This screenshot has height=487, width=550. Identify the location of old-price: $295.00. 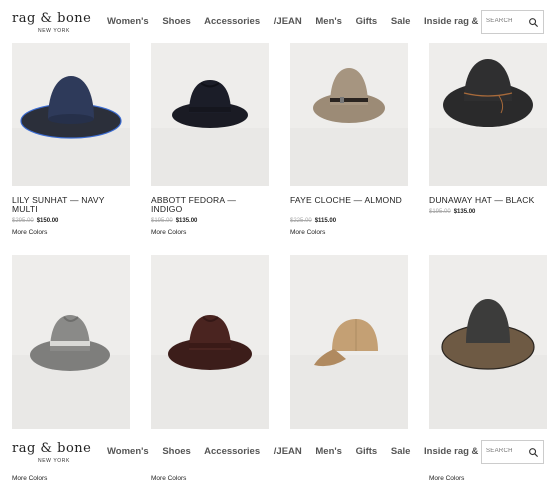
(23, 221).